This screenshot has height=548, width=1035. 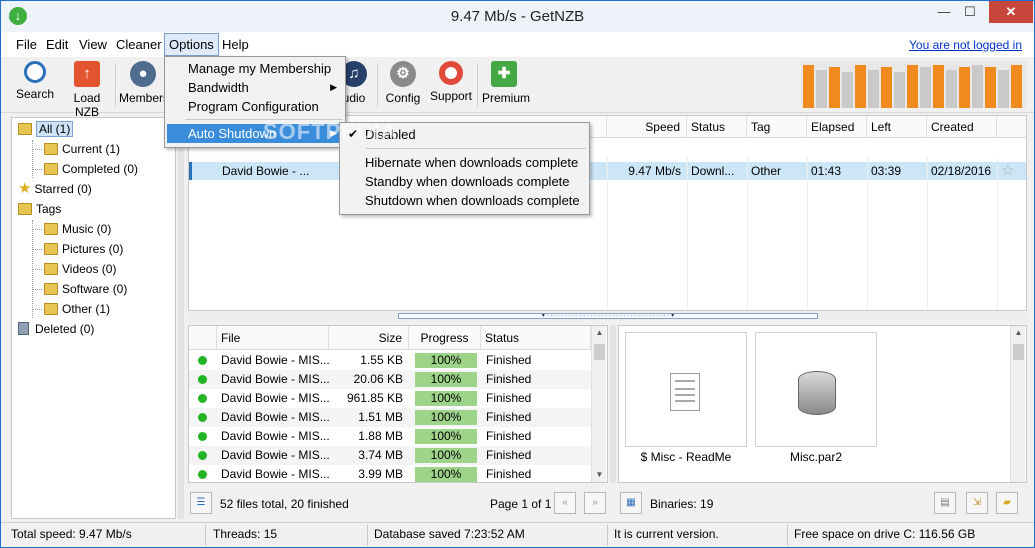 What do you see at coordinates (631, 503) in the screenshot?
I see `grid-view-icon: ▦` at bounding box center [631, 503].